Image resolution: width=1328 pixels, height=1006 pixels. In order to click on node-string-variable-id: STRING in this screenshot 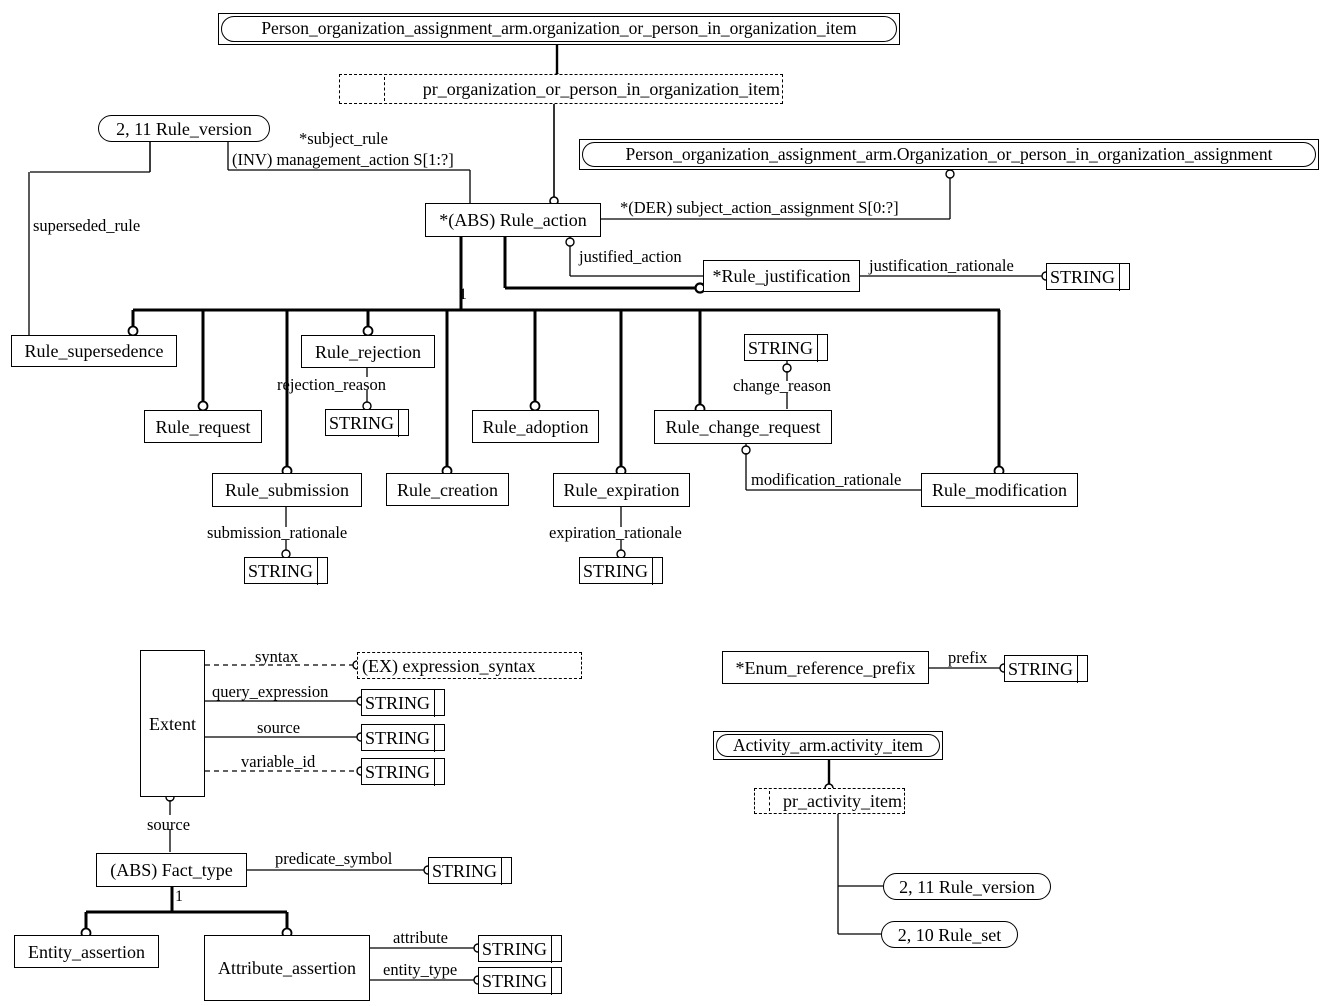, I will do `click(403, 771)`.